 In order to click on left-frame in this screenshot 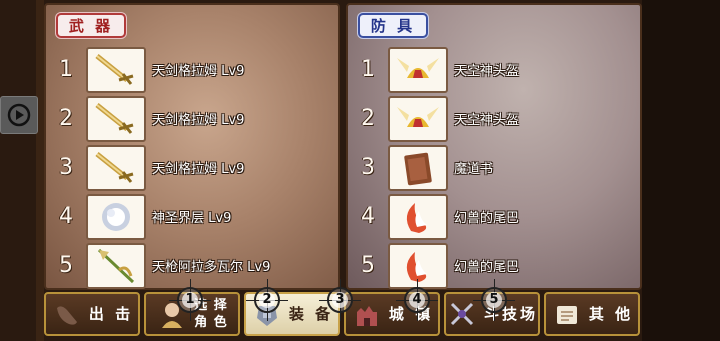, I will do `click(40, 170)`.